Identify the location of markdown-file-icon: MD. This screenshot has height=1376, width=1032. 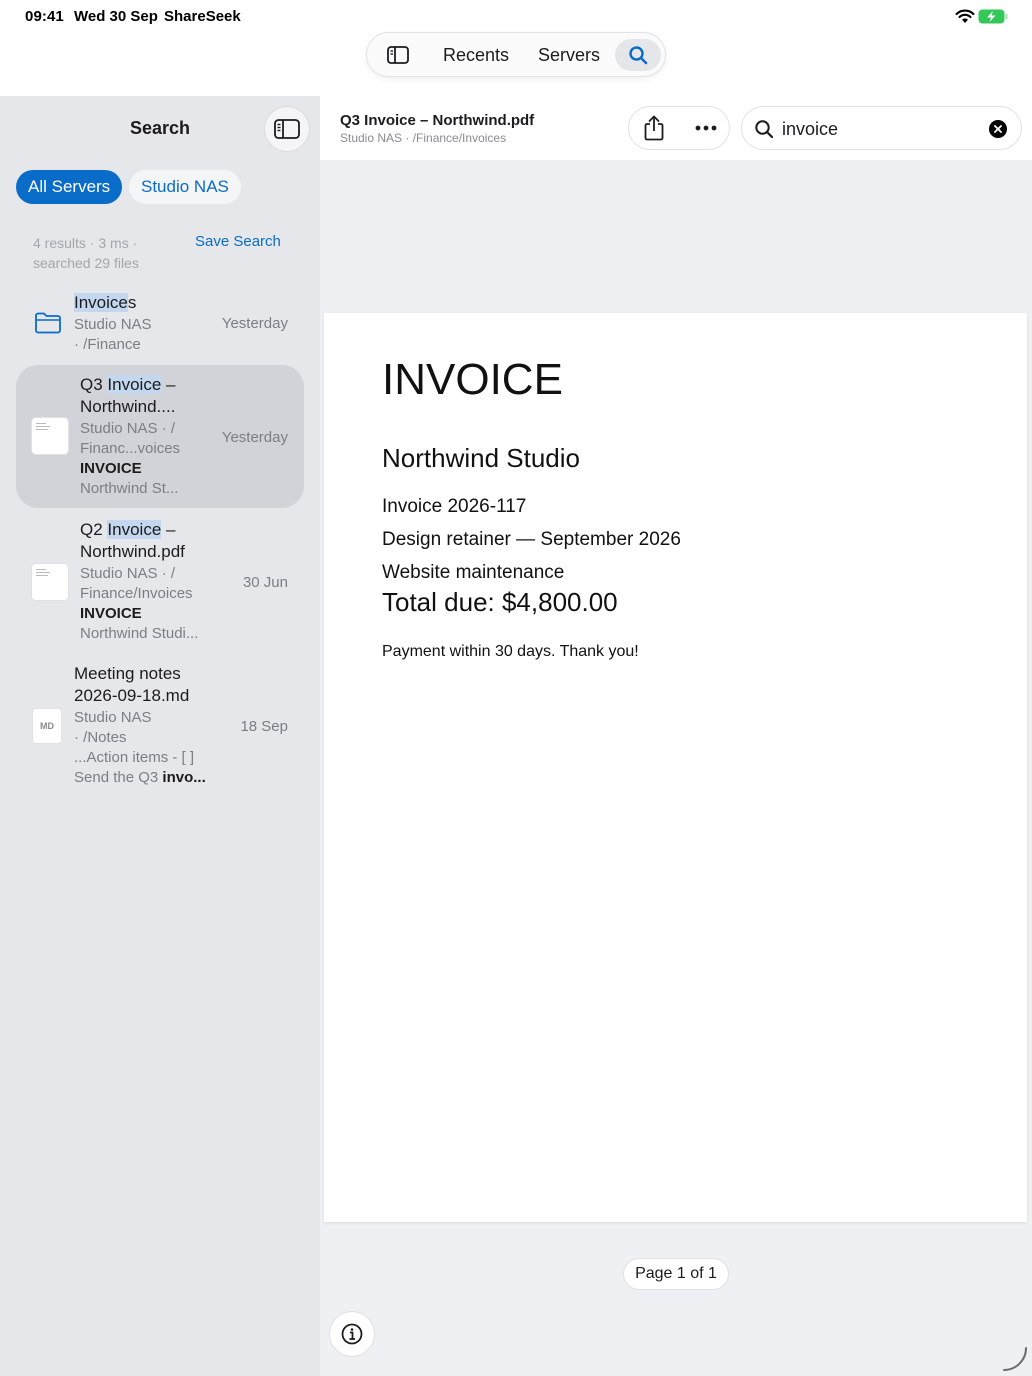
(47, 726).